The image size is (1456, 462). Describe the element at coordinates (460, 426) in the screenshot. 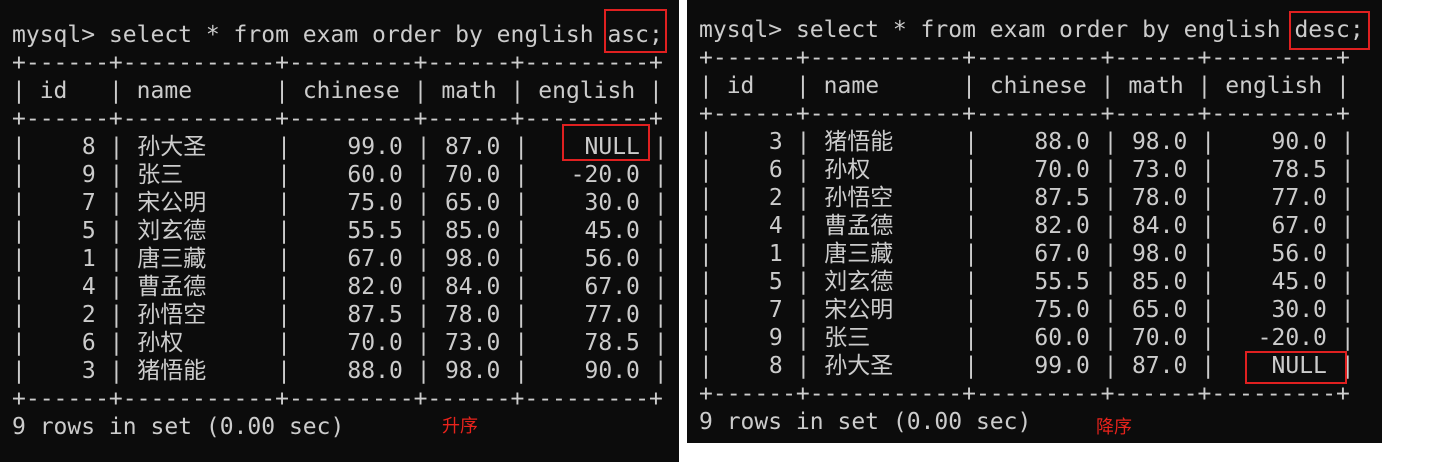

I see `caption-ascending: 升序` at that location.